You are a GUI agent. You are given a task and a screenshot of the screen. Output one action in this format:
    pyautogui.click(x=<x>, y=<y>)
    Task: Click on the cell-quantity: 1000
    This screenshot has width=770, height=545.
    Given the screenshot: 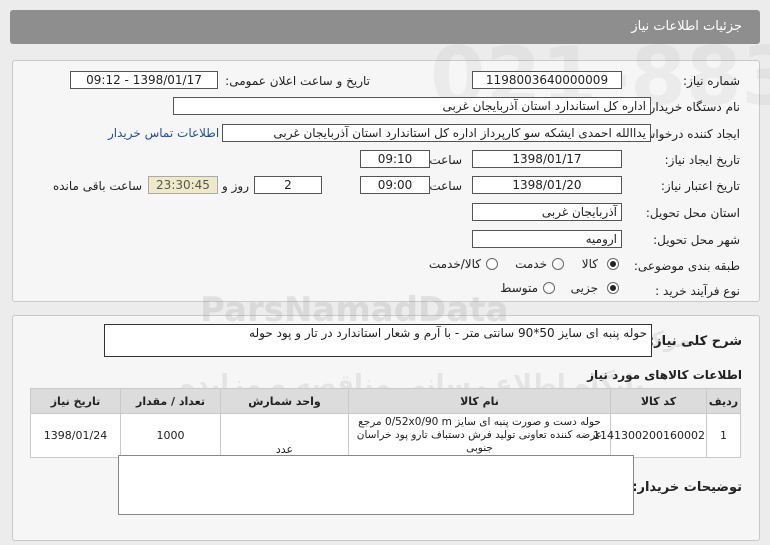 What is the action you would take?
    pyautogui.click(x=170, y=435)
    